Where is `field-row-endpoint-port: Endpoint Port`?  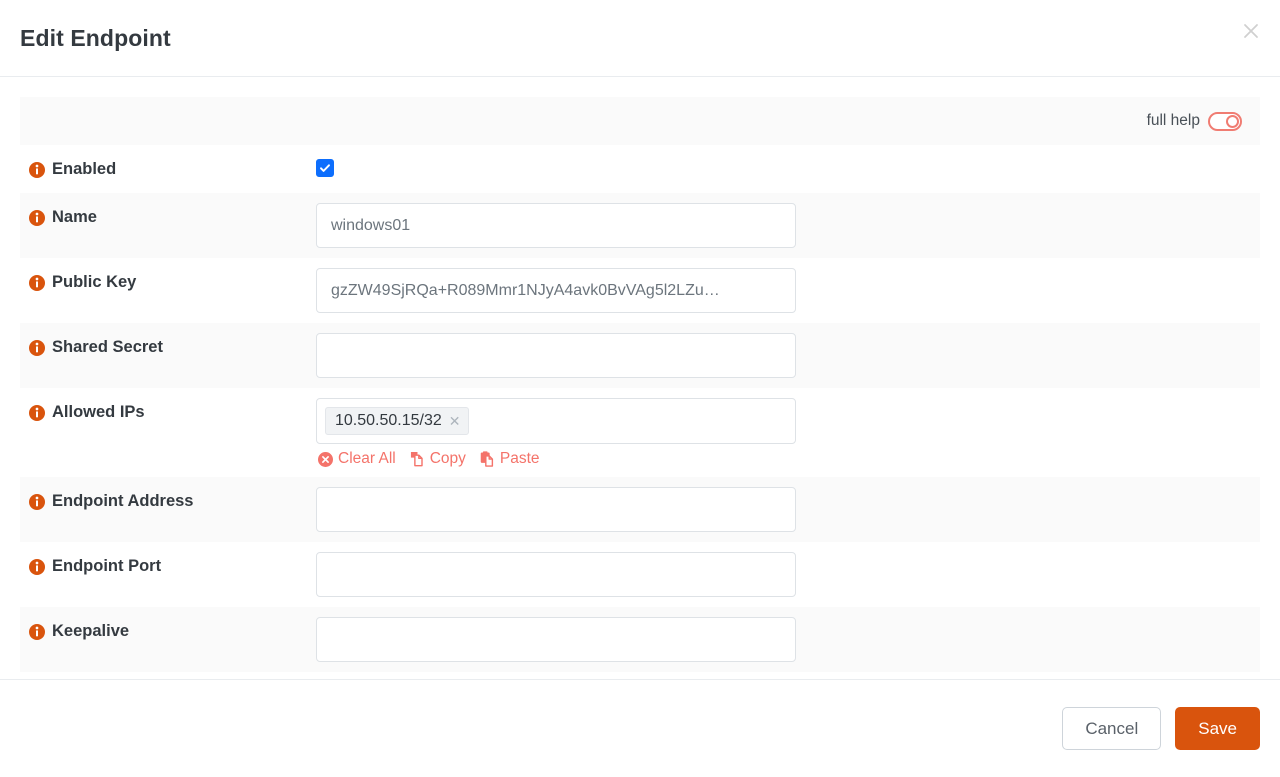
field-row-endpoint-port: Endpoint Port is located at coordinates (640, 574).